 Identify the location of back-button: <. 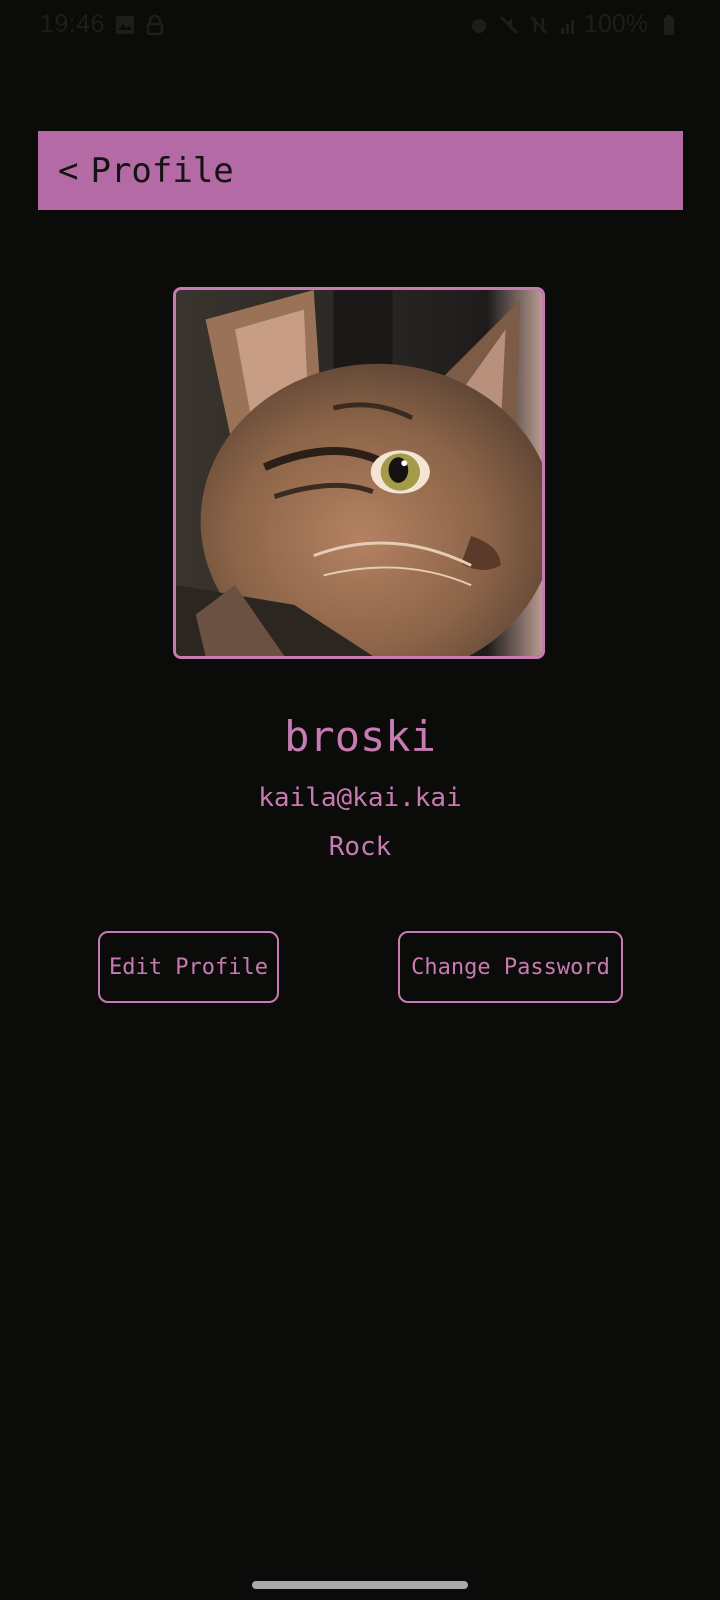
(68, 171).